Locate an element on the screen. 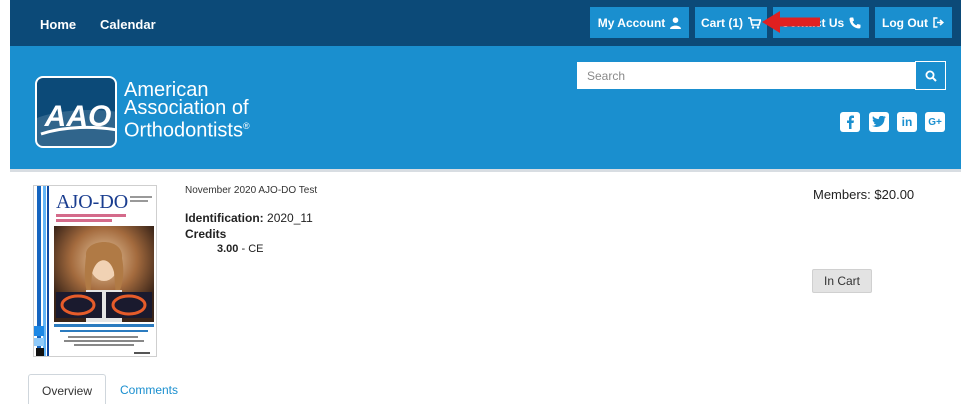 Image resolution: width=961 pixels, height=404 pixels. registered-mark: ® is located at coordinates (246, 126).